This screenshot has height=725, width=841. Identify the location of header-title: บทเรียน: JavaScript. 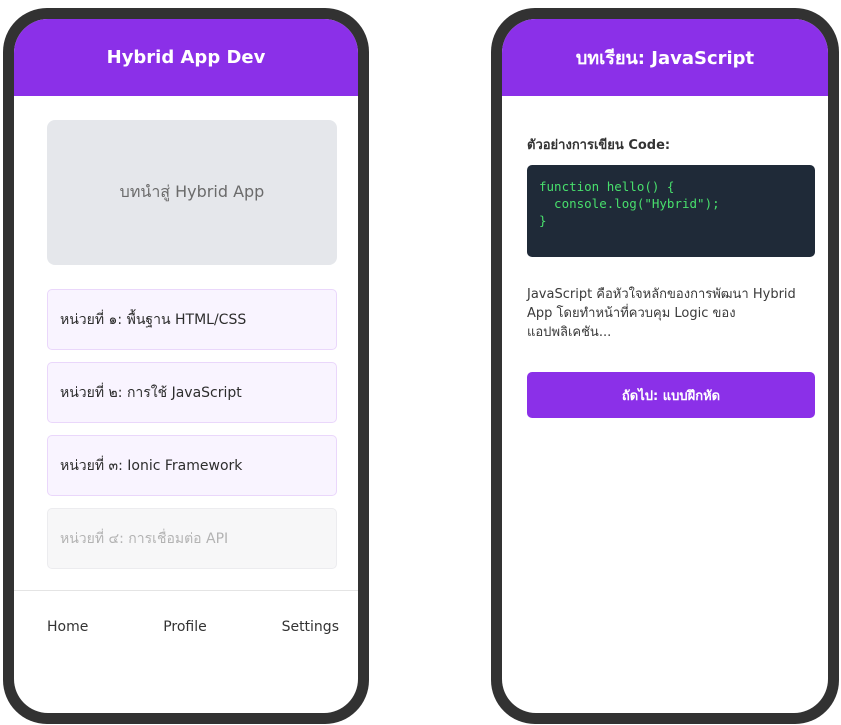
(665, 58).